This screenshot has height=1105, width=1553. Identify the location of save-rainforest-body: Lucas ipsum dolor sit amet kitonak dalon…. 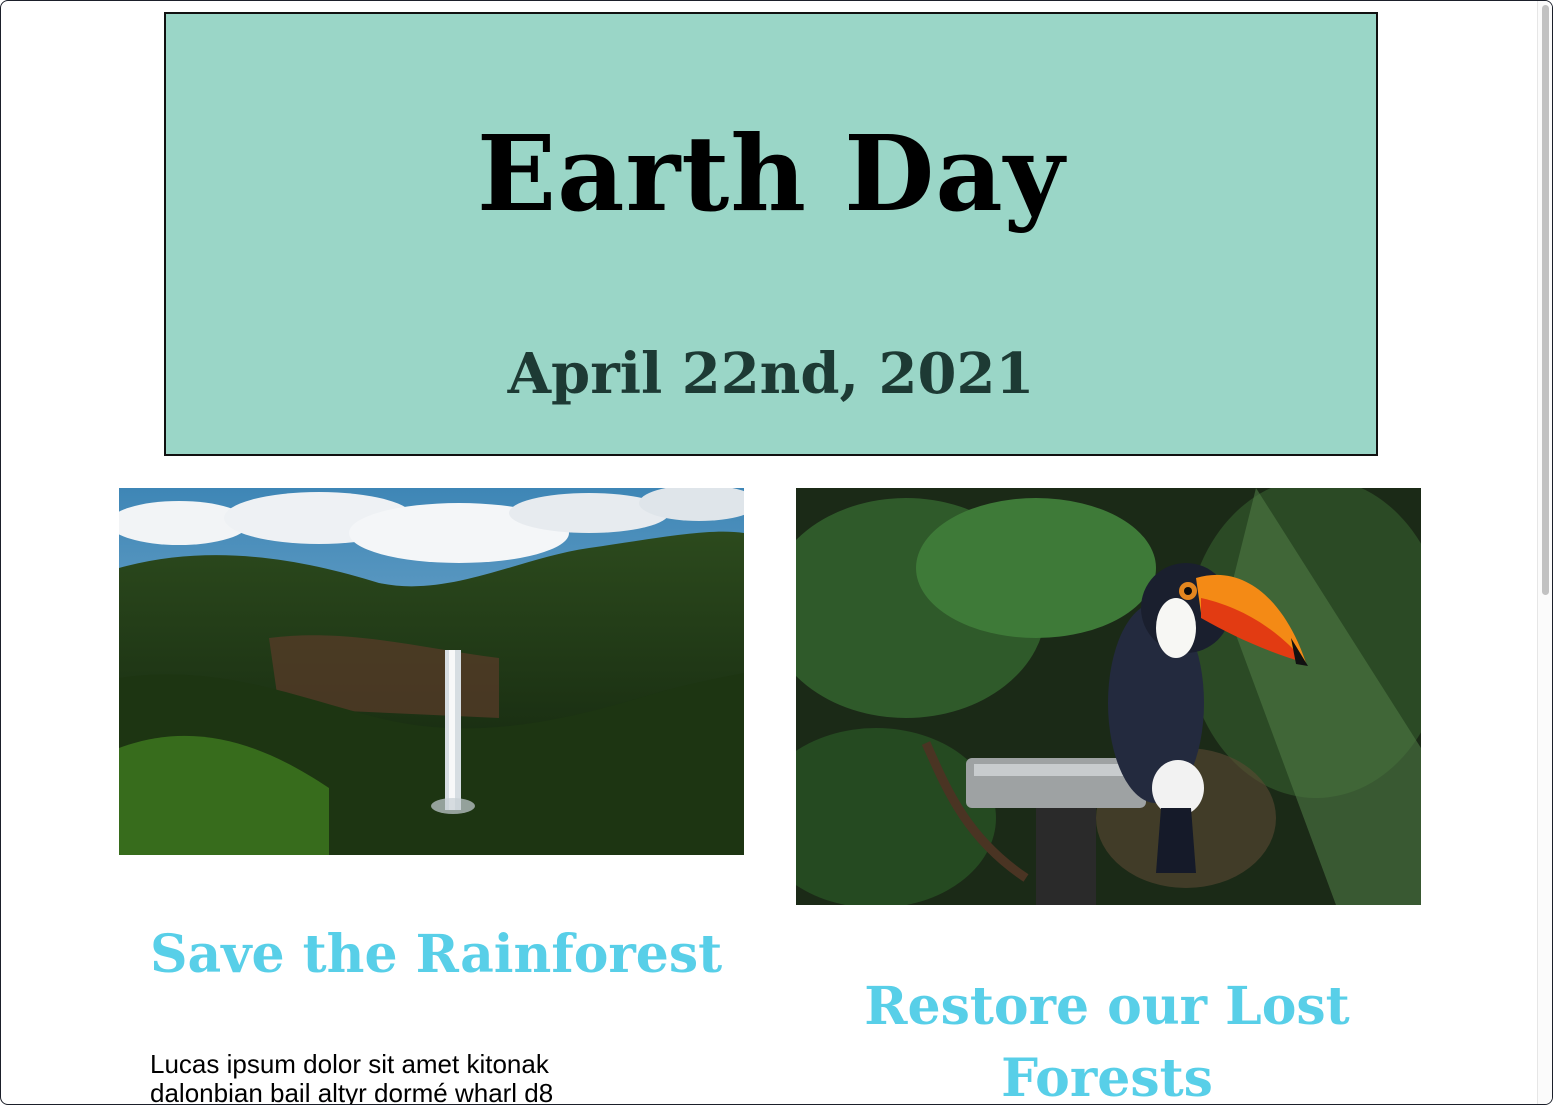
(352, 1077).